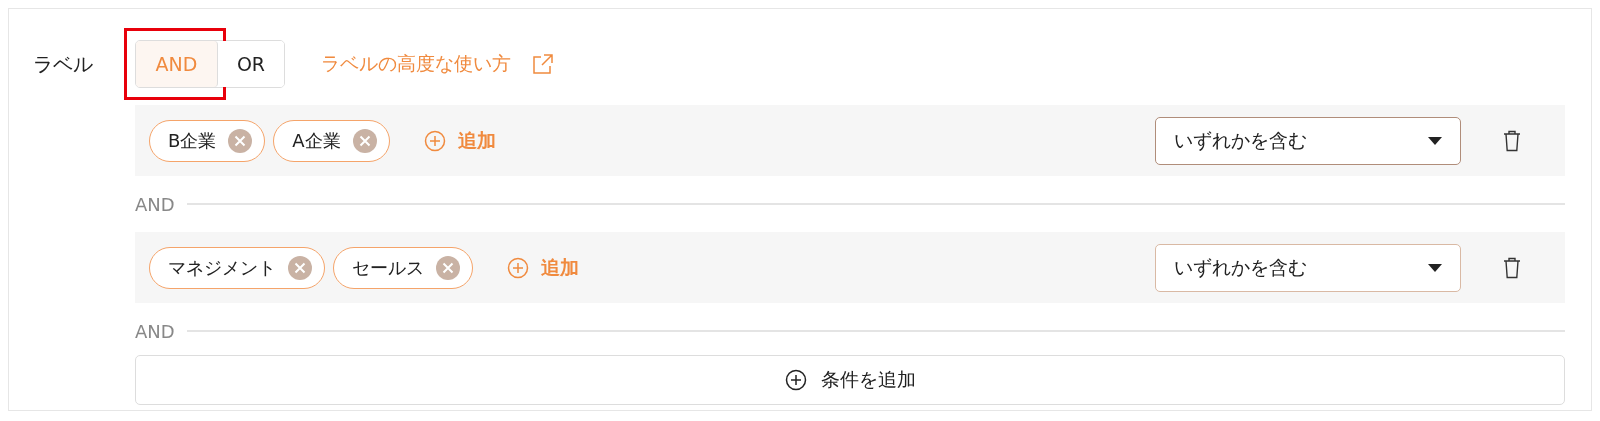 The width and height of the screenshot is (1600, 421). I want to click on add-condition-button: 条件を追加, so click(850, 380).